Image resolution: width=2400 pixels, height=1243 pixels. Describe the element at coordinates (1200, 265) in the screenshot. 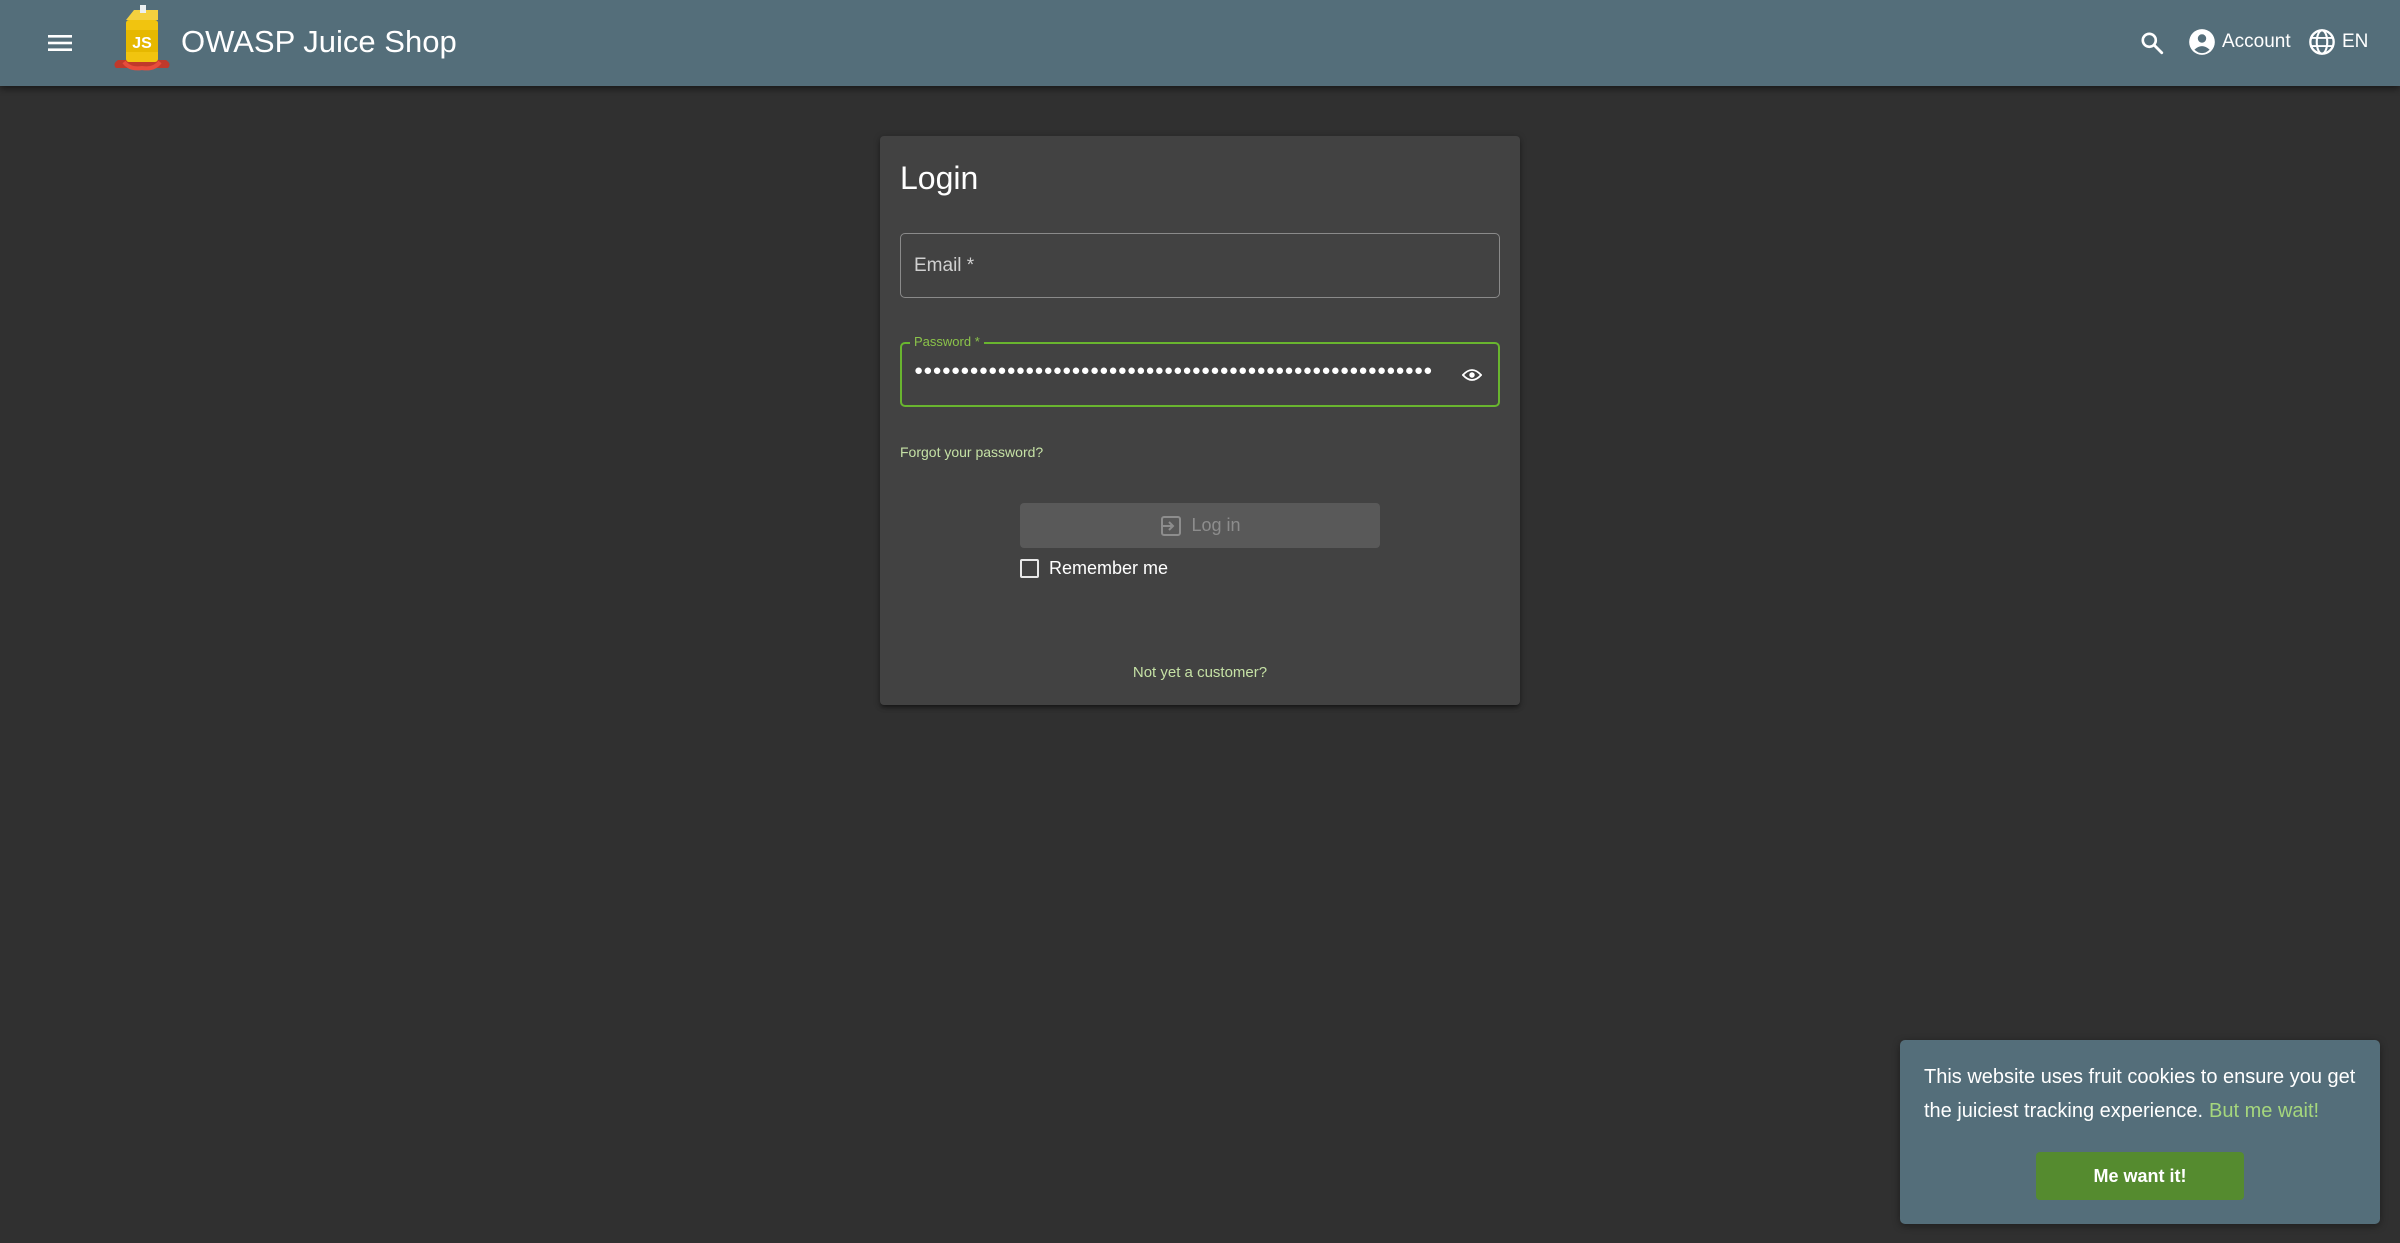

I see `email-field: Email *` at that location.